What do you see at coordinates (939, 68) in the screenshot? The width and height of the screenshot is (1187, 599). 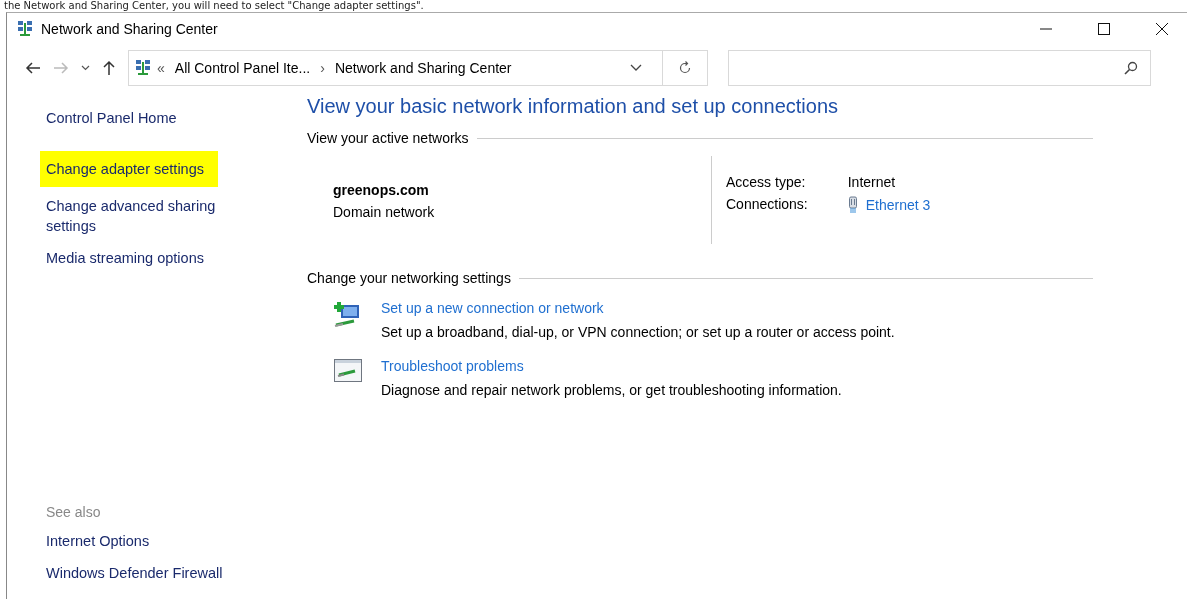 I see `search-field` at bounding box center [939, 68].